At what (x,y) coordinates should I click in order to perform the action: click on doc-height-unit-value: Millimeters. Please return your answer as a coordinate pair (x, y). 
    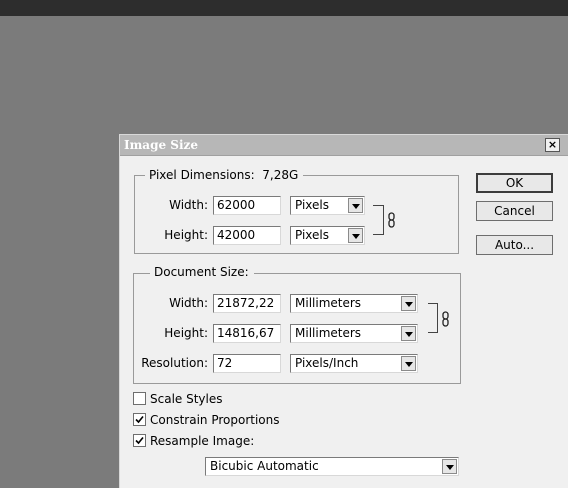
    Looking at the image, I should click on (328, 333).